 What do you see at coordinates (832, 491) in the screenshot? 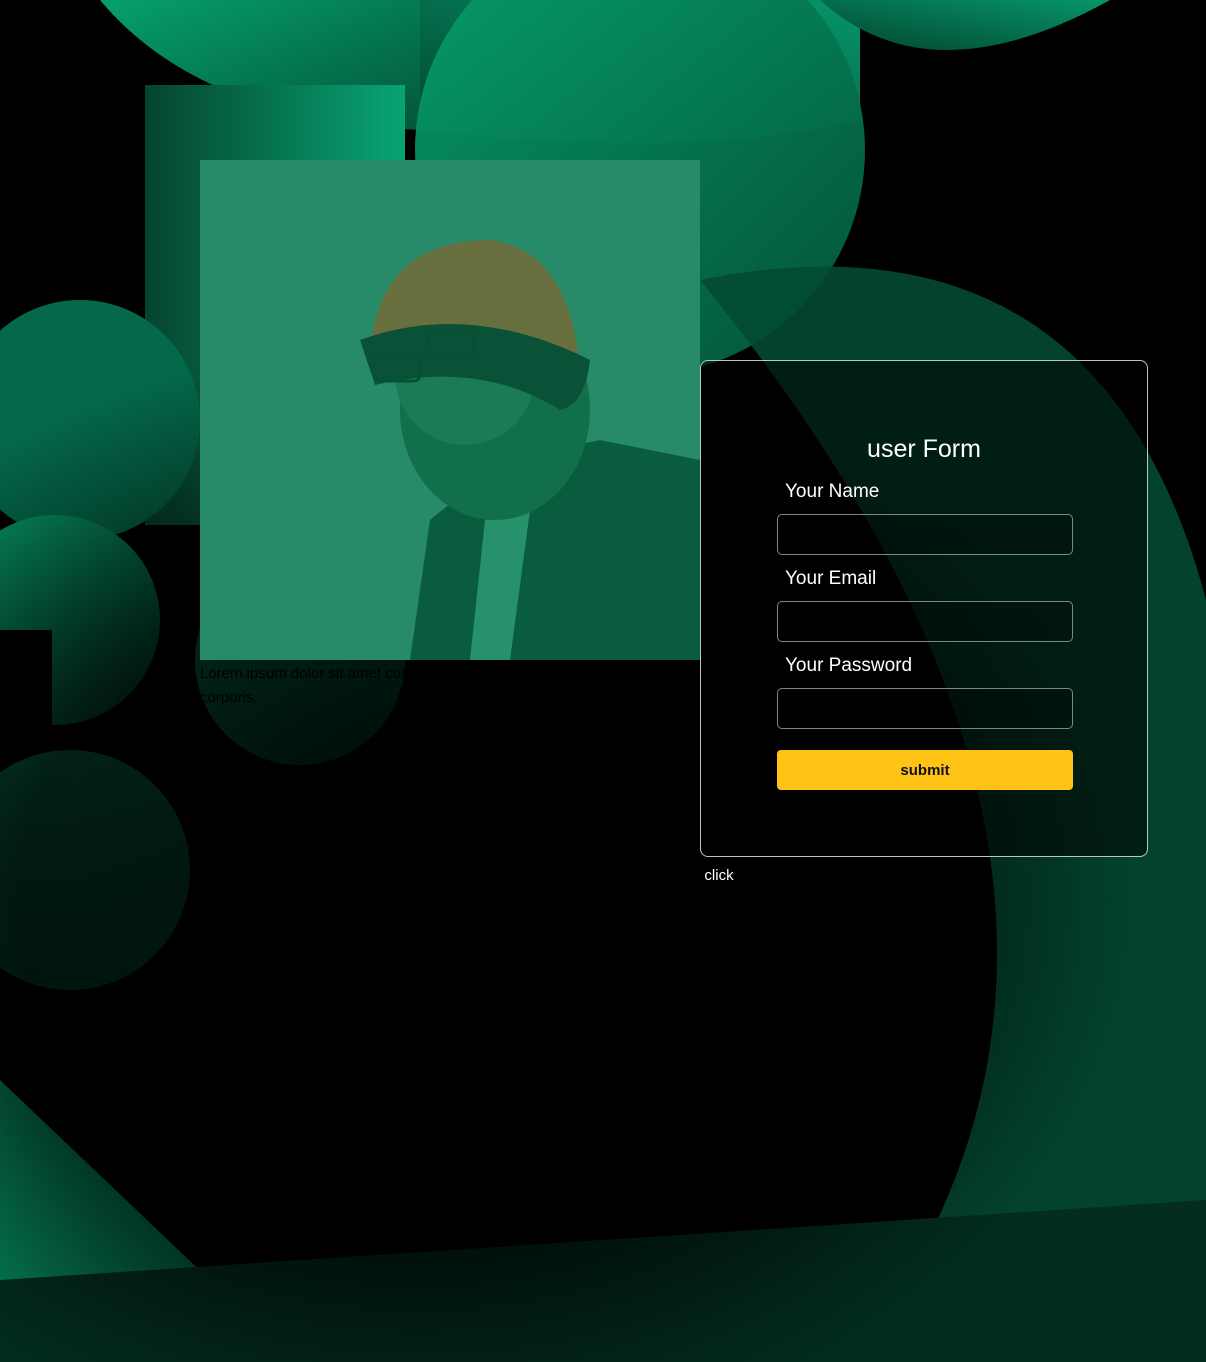
I see `name-label: Your Name` at bounding box center [832, 491].